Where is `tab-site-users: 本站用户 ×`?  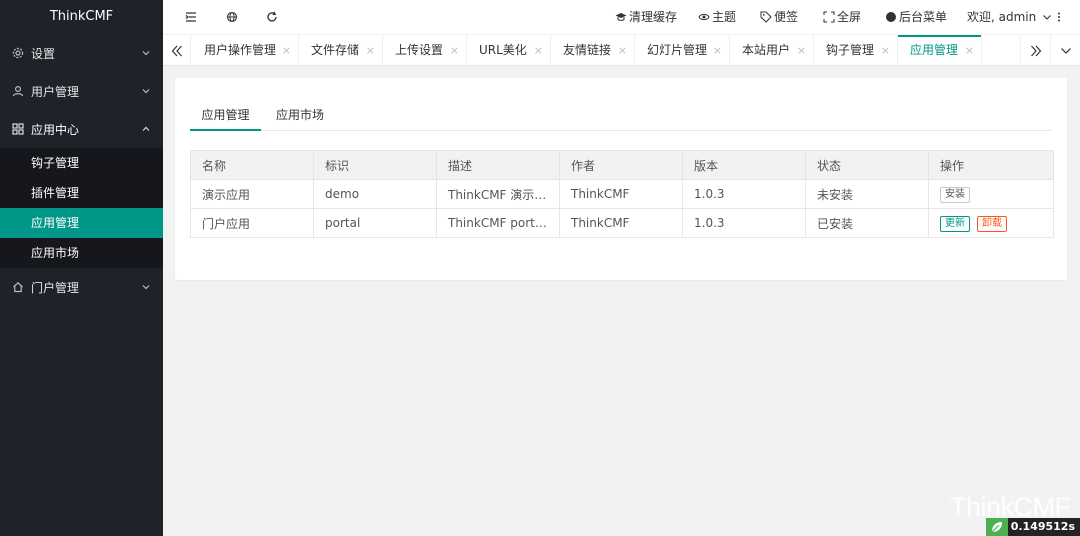
tab-site-users: 本站用户 × is located at coordinates (772, 50).